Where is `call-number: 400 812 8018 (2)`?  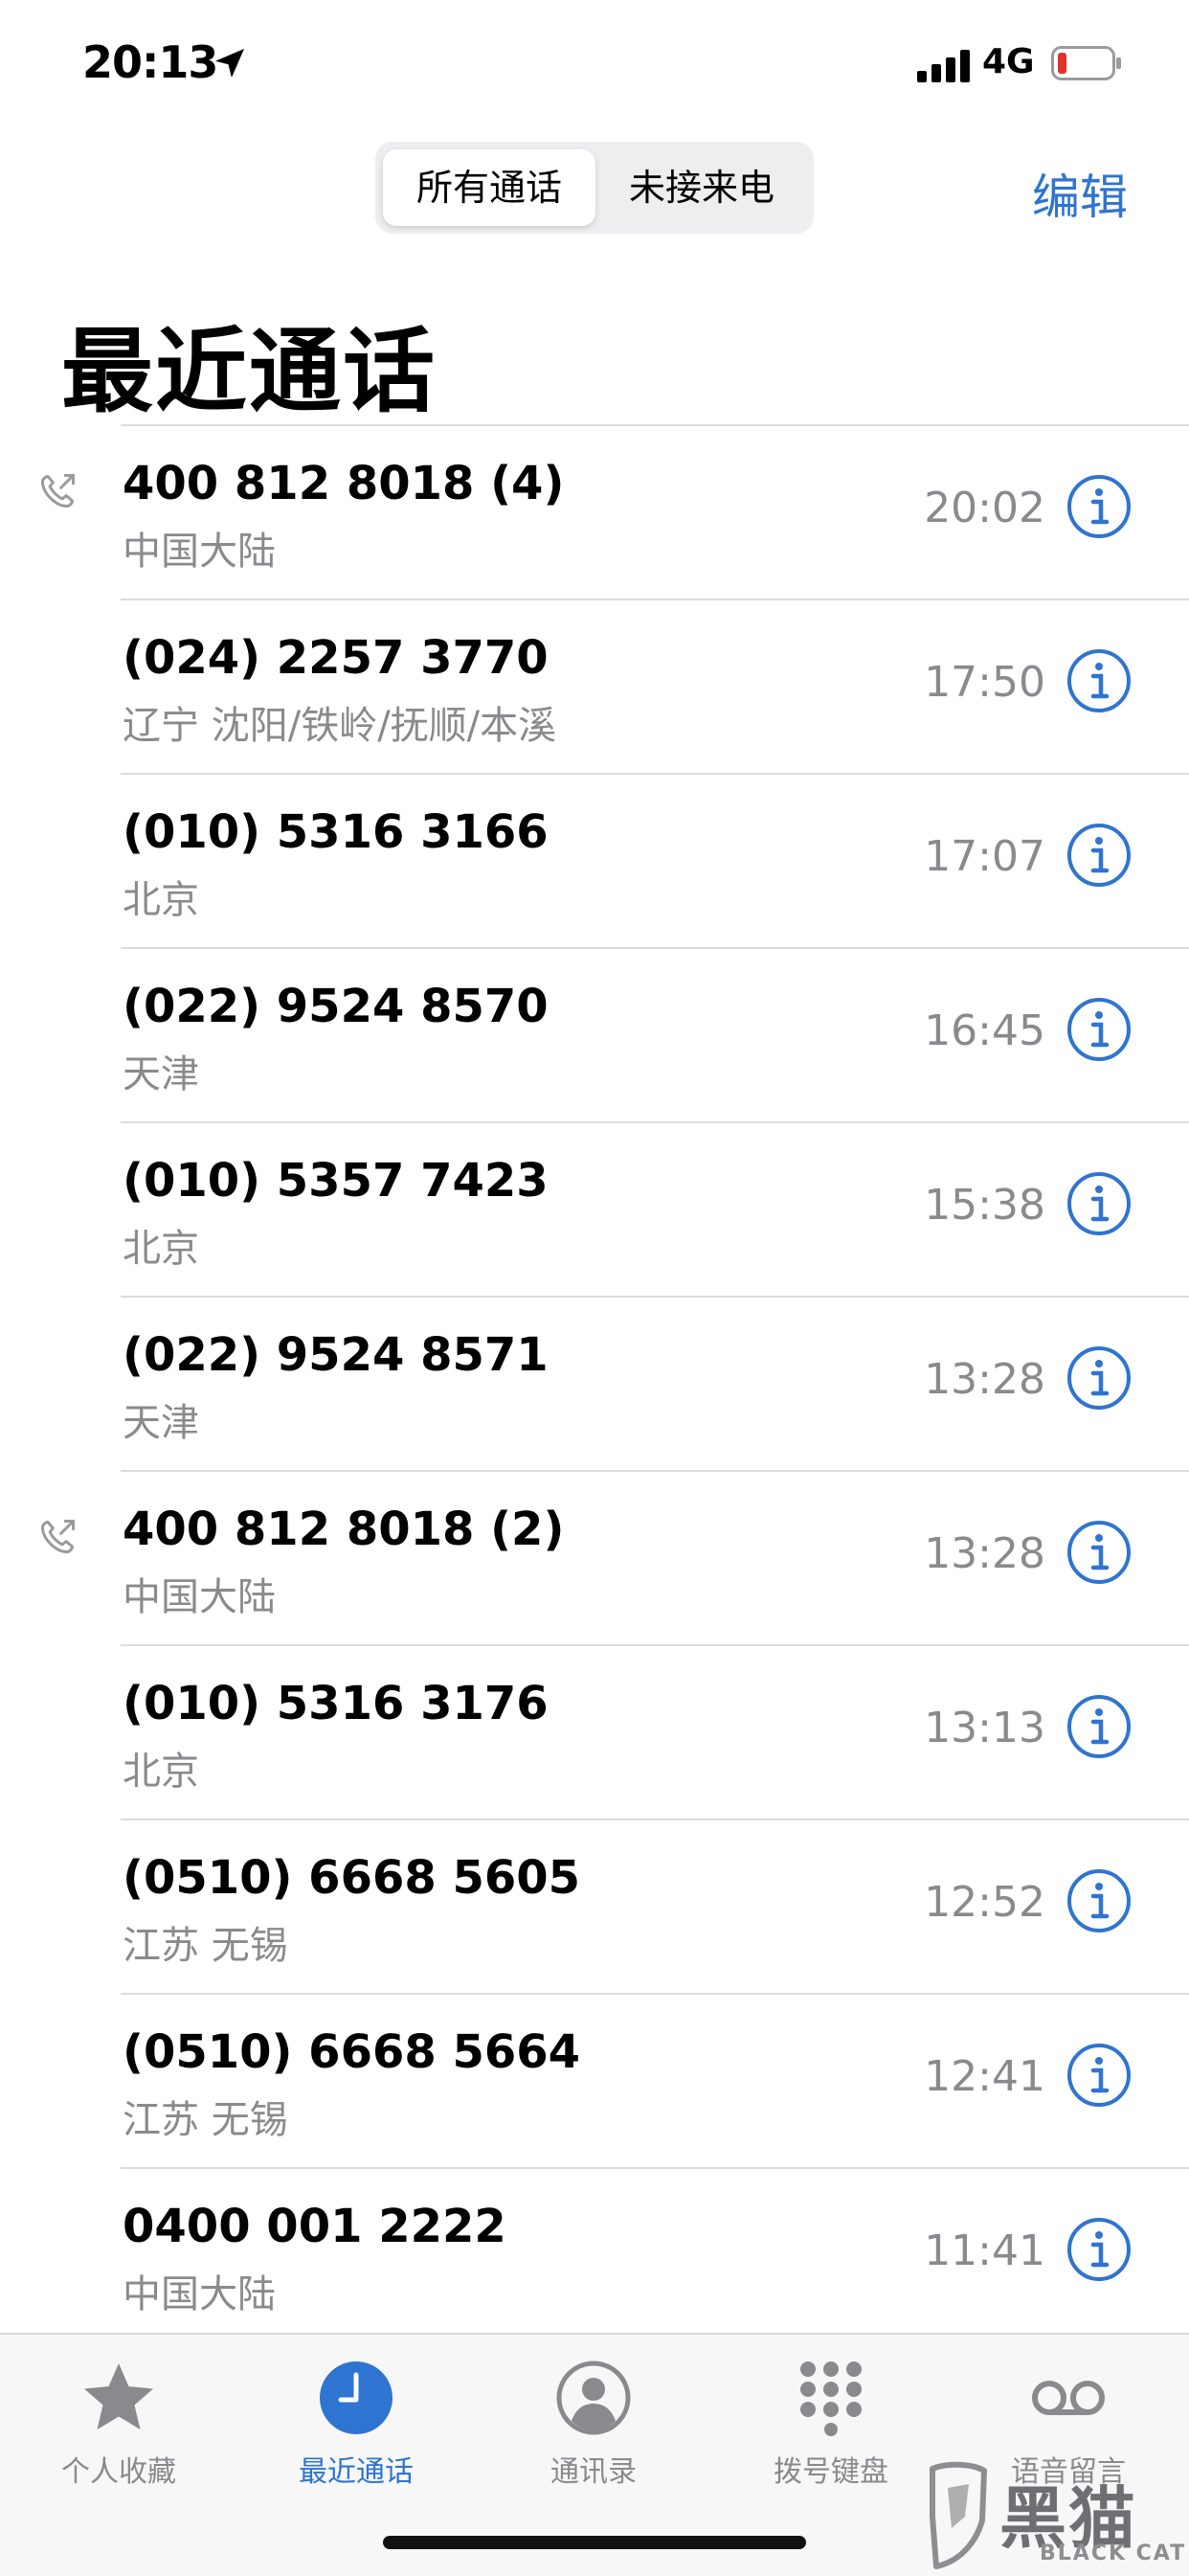
call-number: 400 812 8018 (2) is located at coordinates (344, 1529).